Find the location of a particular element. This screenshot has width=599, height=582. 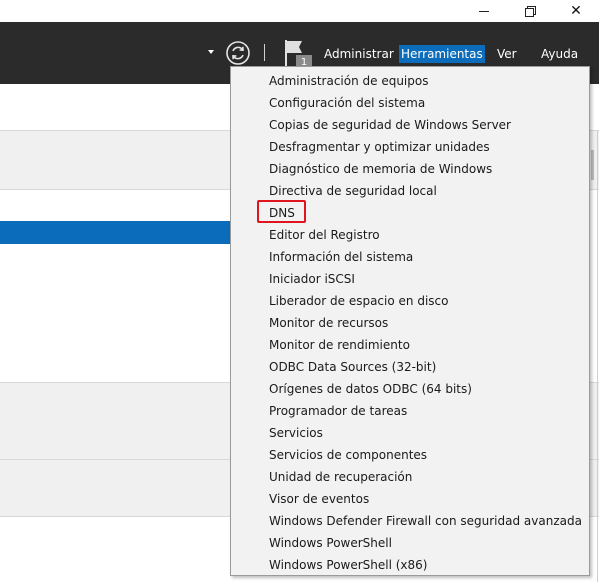

selected-row is located at coordinates (120, 232).